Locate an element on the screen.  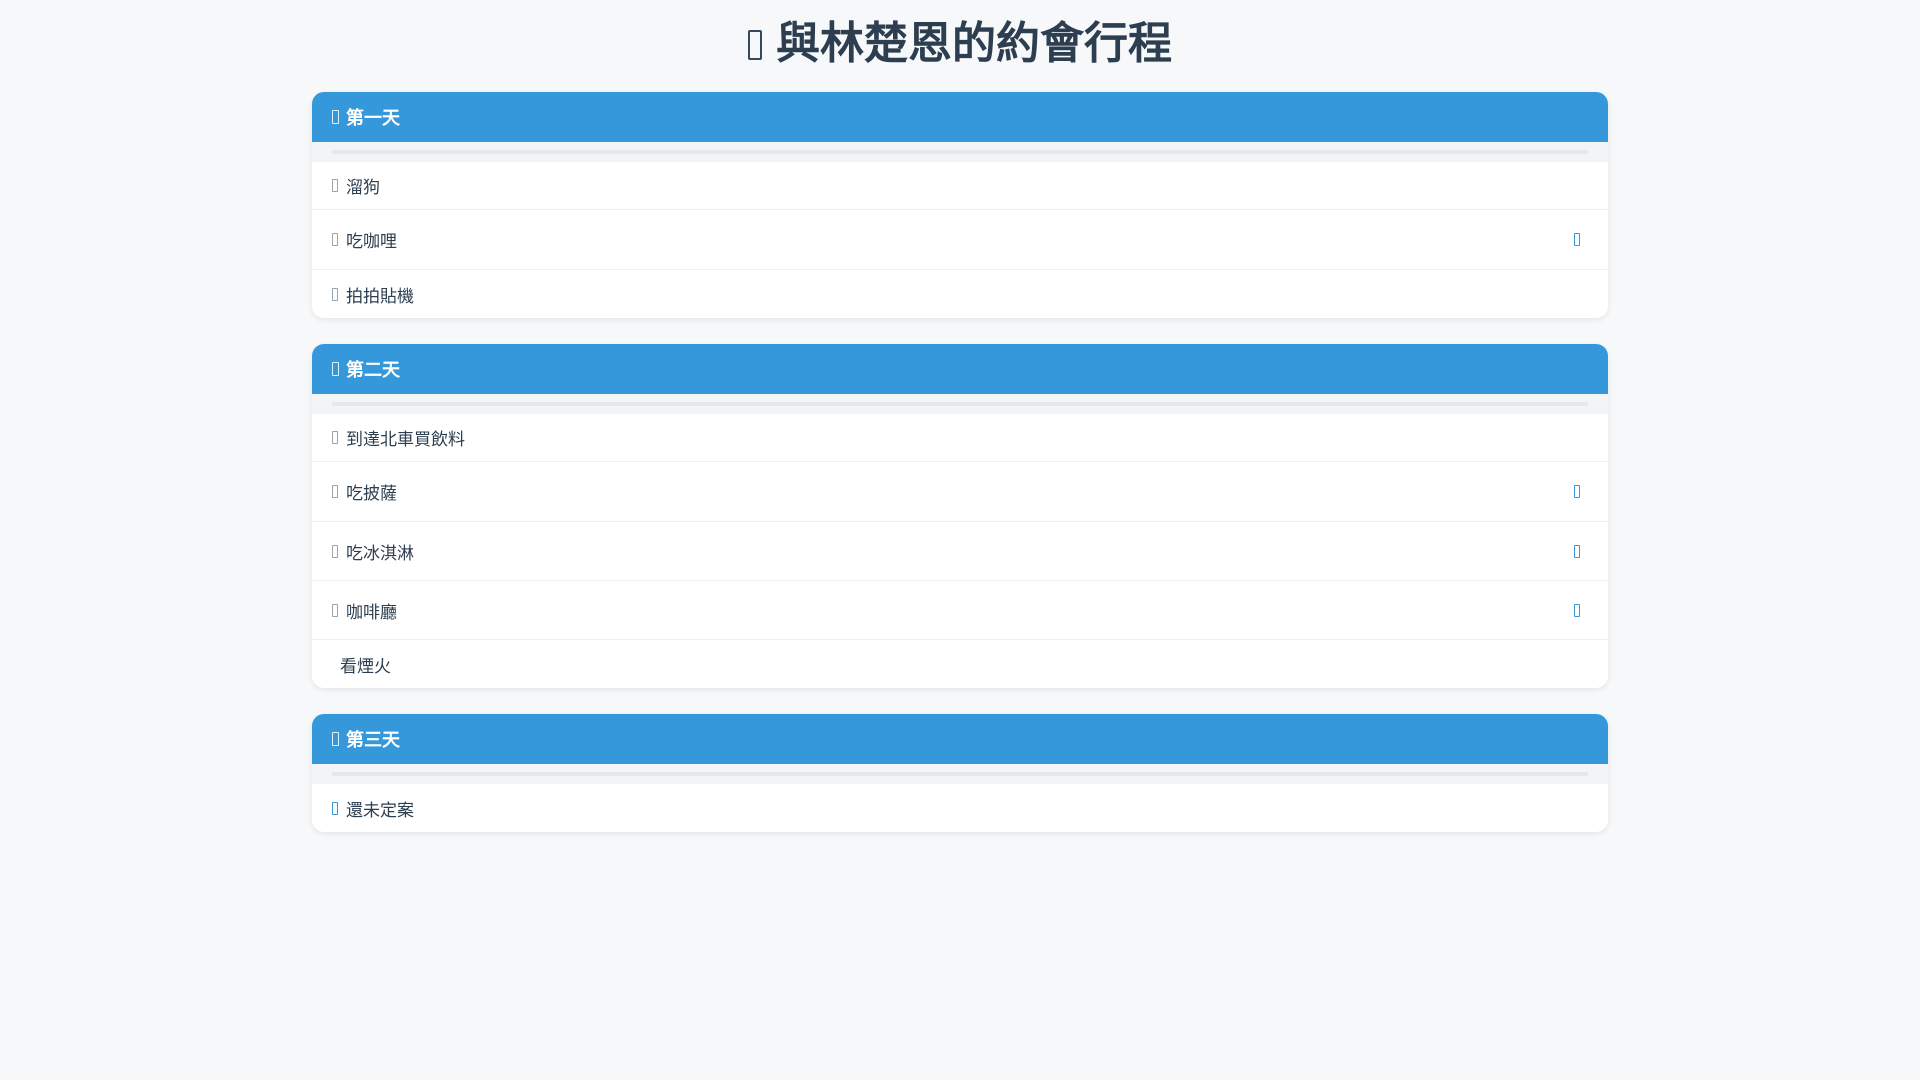
day-card-1: 第一天 溜狗 吃咖哩 拍拍貼機 is located at coordinates (960, 205).